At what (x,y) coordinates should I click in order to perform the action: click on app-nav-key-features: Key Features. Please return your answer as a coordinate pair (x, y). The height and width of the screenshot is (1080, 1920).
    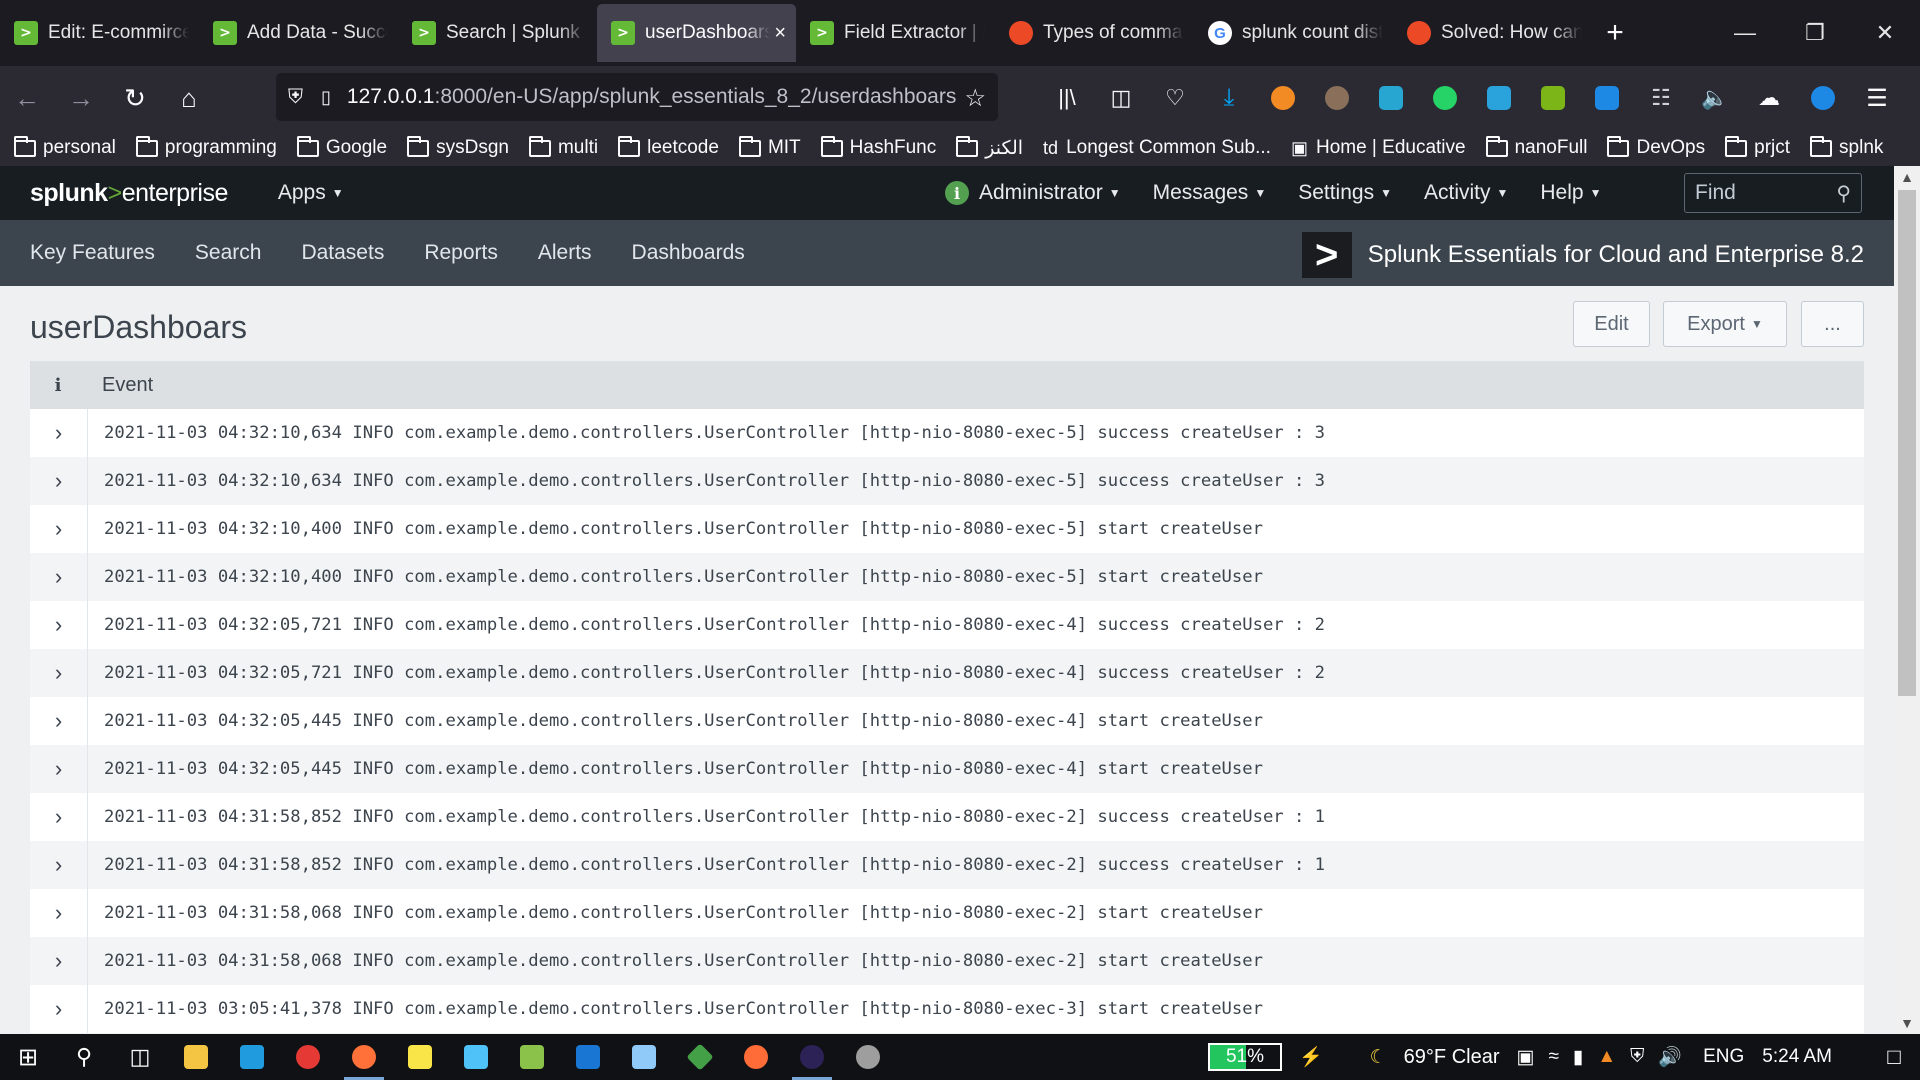
    Looking at the image, I should click on (92, 253).